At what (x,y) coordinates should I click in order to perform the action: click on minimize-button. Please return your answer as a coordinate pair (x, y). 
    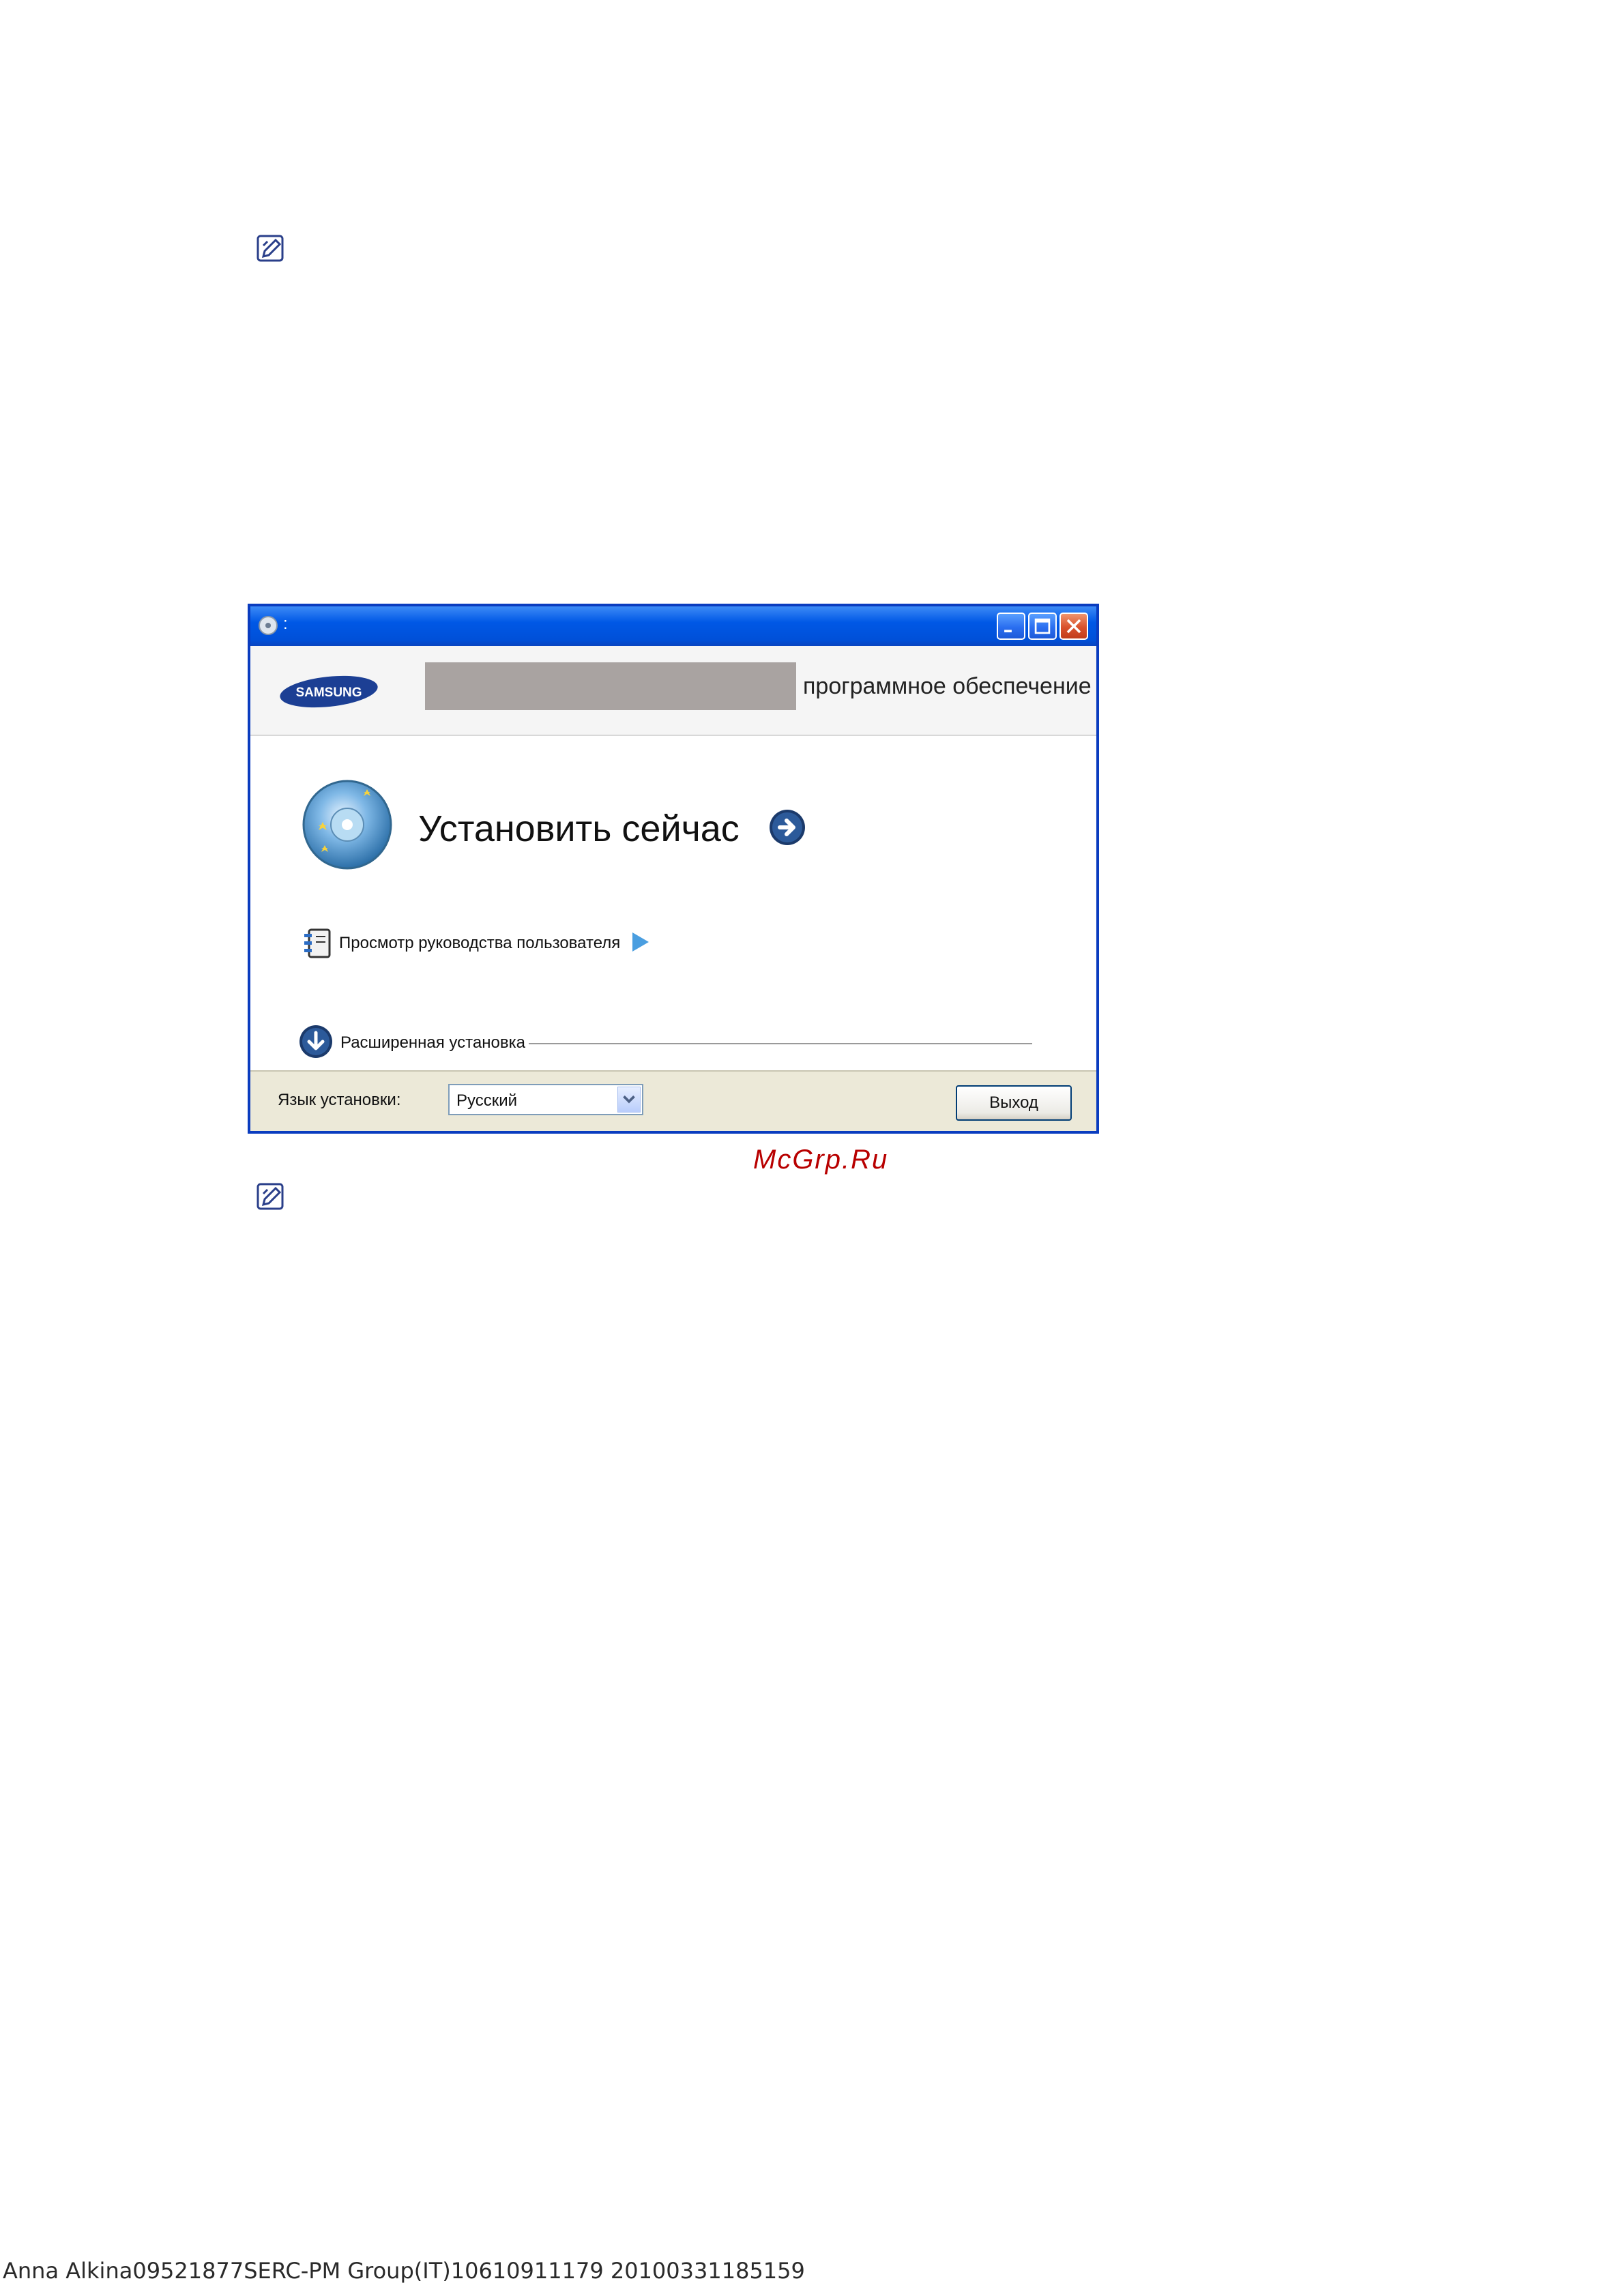
    Looking at the image, I should click on (1011, 627).